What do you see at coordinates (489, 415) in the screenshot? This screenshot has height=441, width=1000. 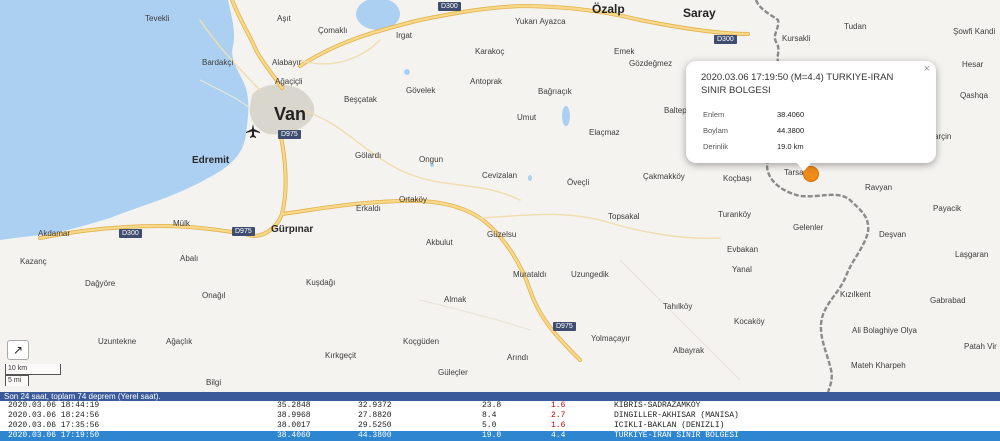 I see `row-depth: 8.4` at bounding box center [489, 415].